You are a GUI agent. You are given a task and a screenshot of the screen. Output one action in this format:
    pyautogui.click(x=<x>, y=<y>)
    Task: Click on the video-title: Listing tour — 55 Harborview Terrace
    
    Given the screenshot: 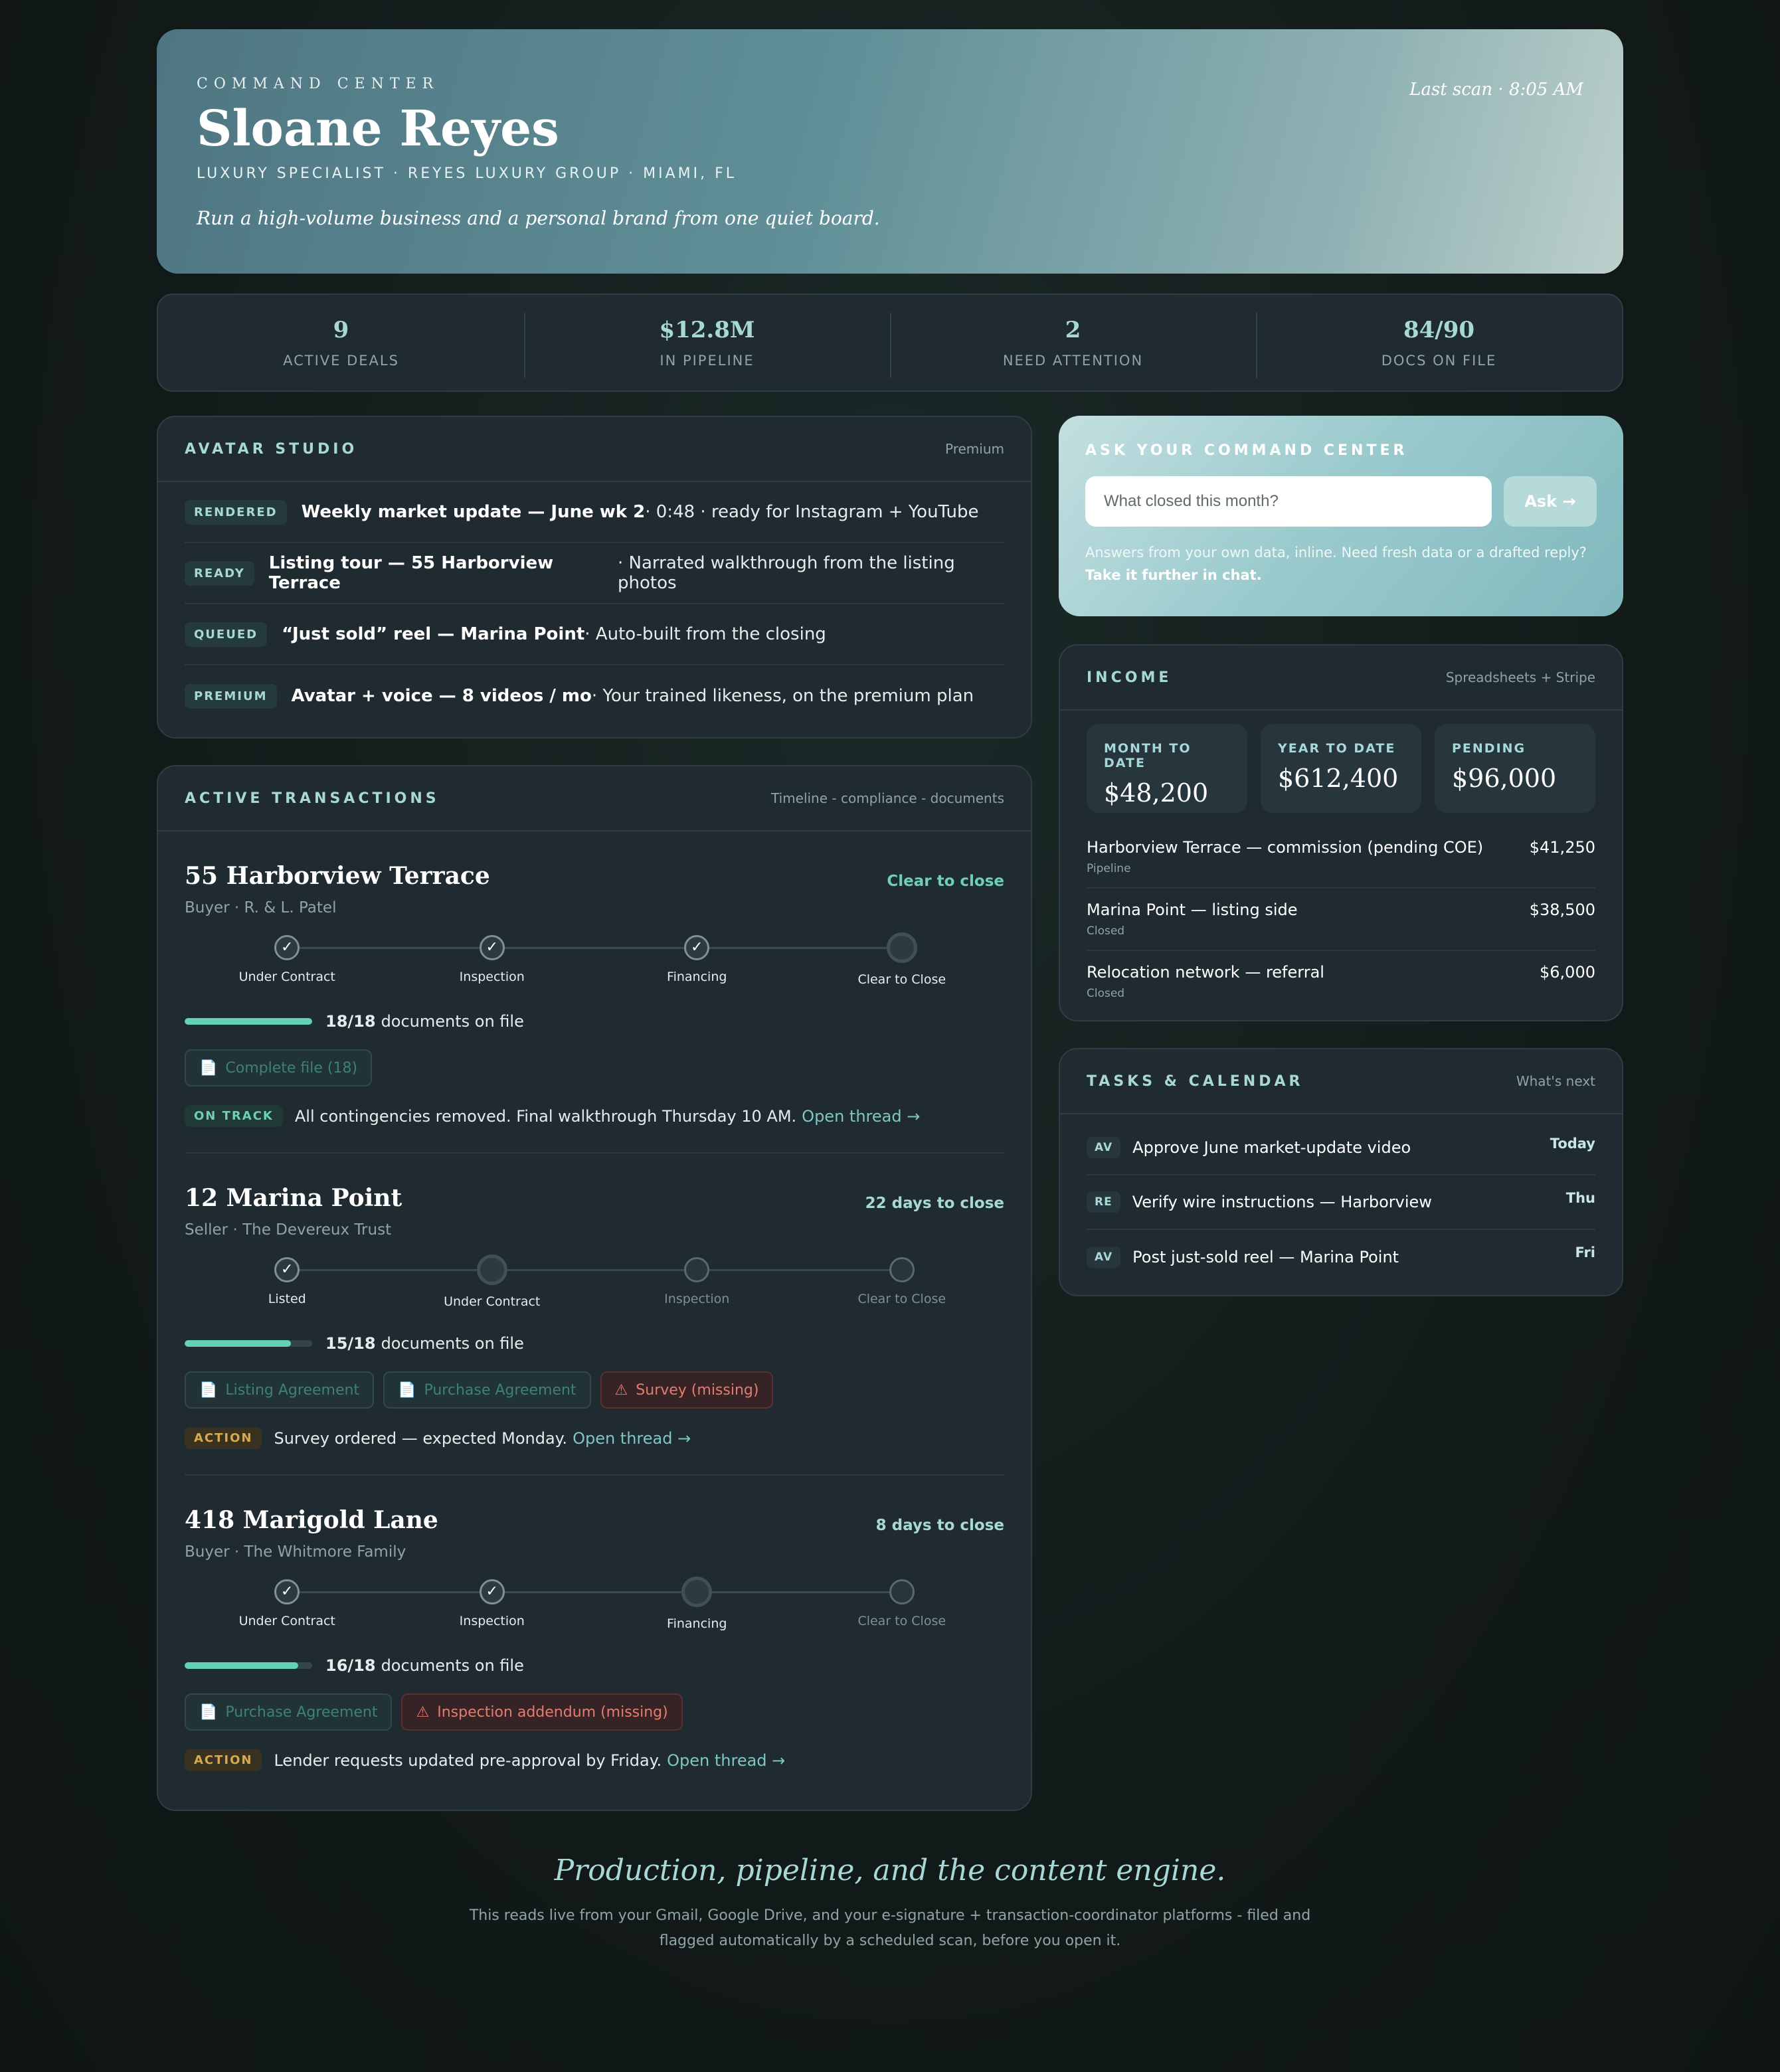 What is the action you would take?
    pyautogui.click(x=411, y=573)
    